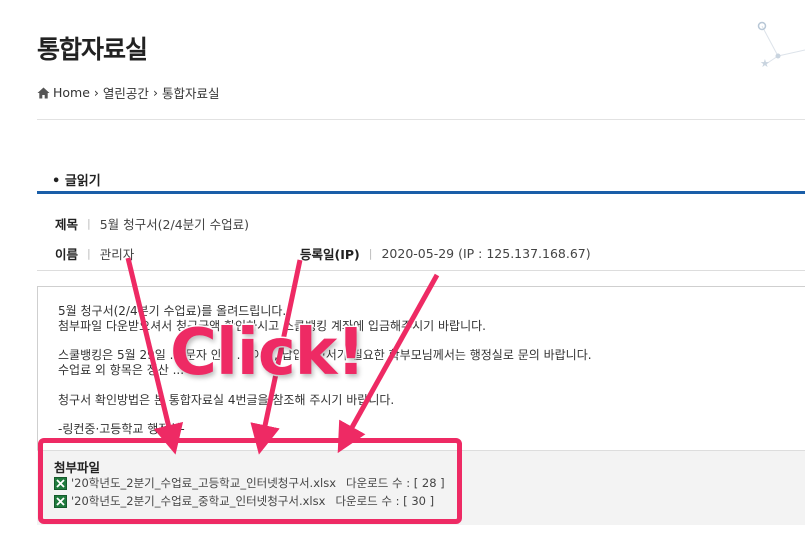 The height and width of the screenshot is (556, 805). What do you see at coordinates (154, 356) in the screenshot?
I see `arrow-icon` at bounding box center [154, 356].